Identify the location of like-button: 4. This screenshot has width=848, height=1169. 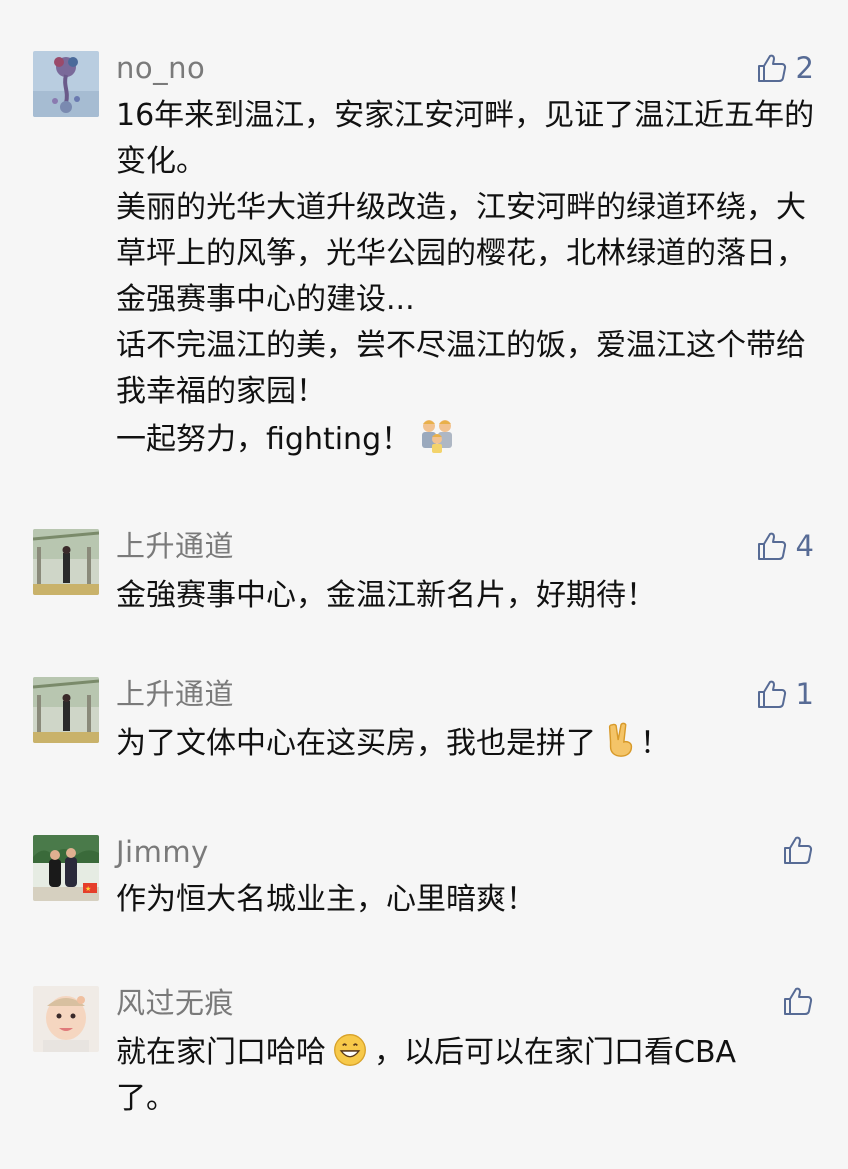
(785, 546).